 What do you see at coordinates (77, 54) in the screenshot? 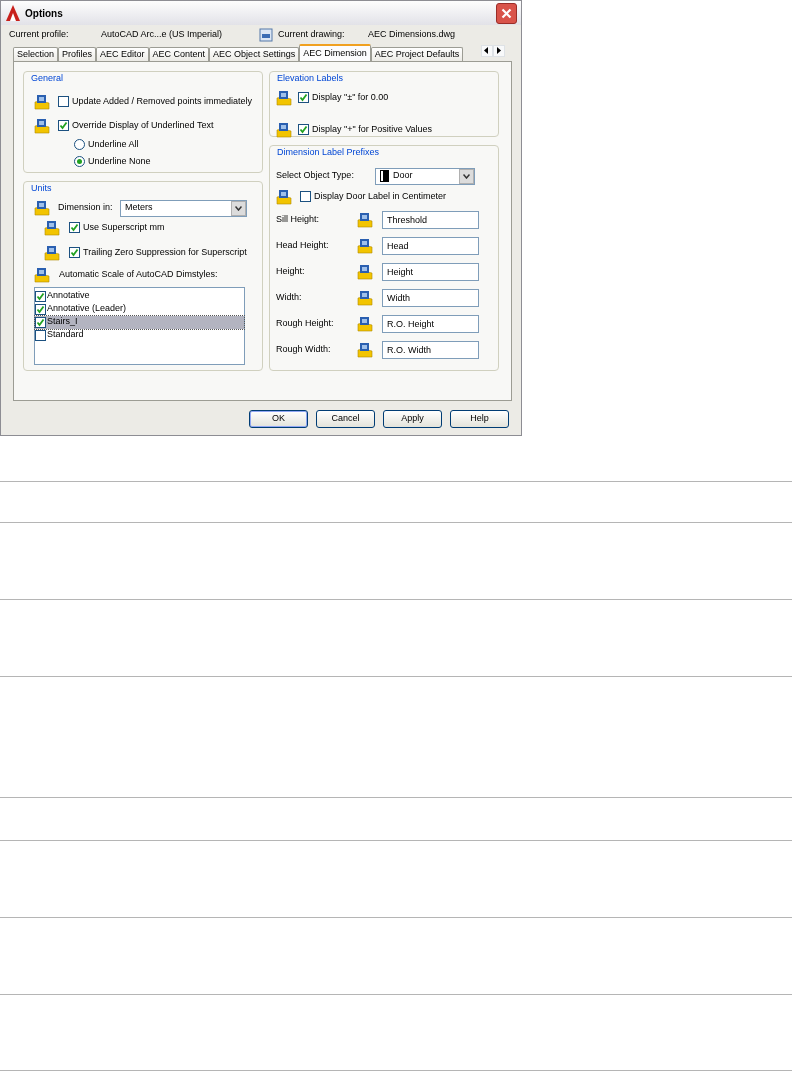
I see `tab: Profiles` at bounding box center [77, 54].